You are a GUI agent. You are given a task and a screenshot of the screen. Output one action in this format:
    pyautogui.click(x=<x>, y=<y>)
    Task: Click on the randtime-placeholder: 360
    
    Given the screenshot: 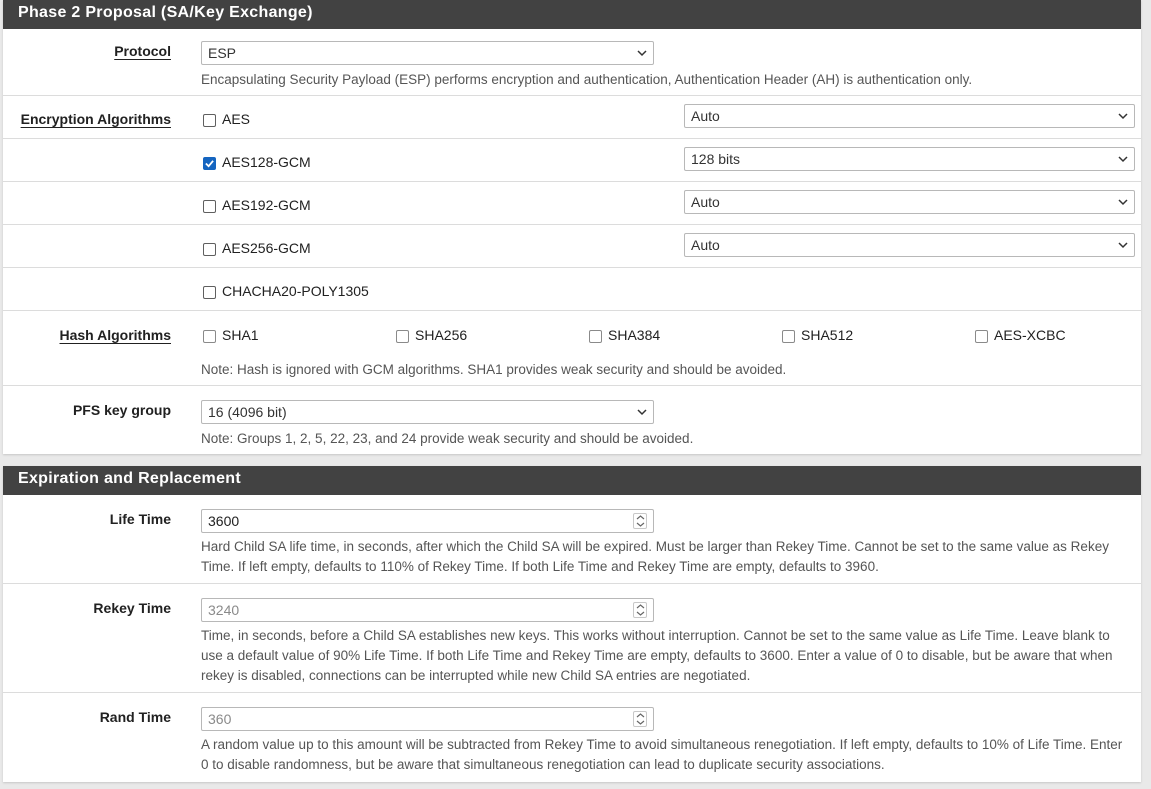 What is the action you would take?
    pyautogui.click(x=220, y=719)
    